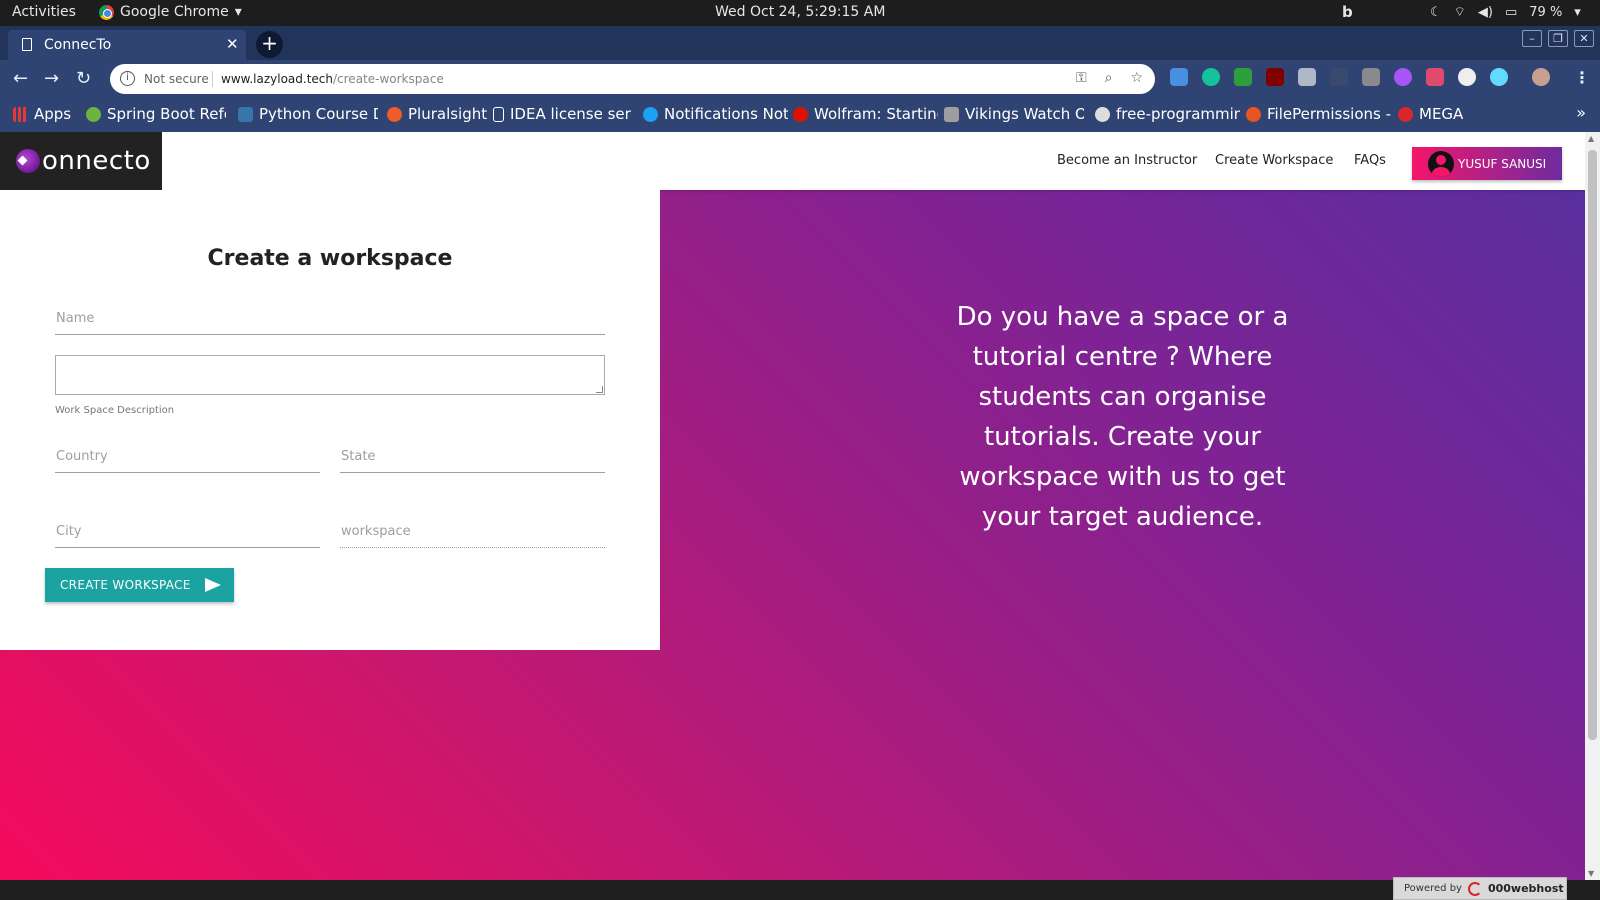  What do you see at coordinates (1592, 445) in the screenshot?
I see `scrollbar-thumb` at bounding box center [1592, 445].